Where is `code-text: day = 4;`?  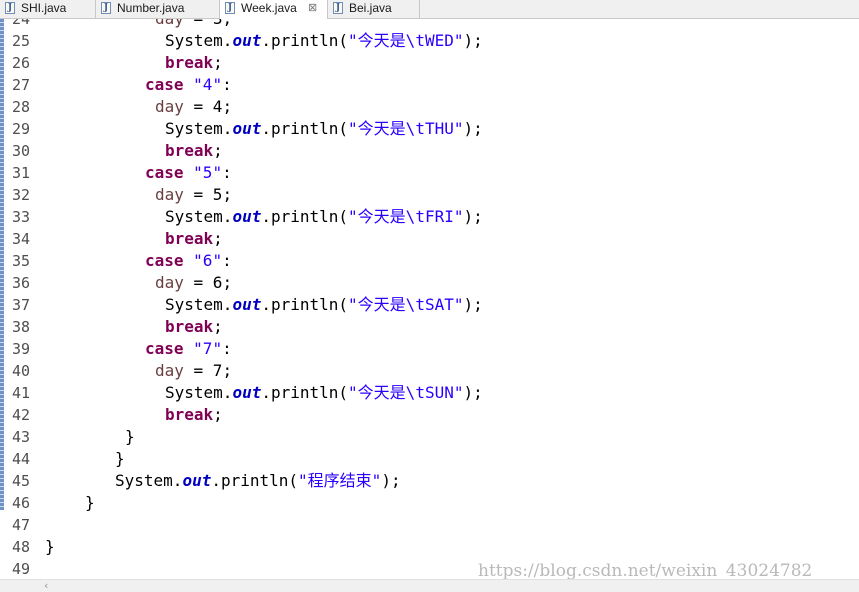
code-text: day = 4; is located at coordinates (193, 107).